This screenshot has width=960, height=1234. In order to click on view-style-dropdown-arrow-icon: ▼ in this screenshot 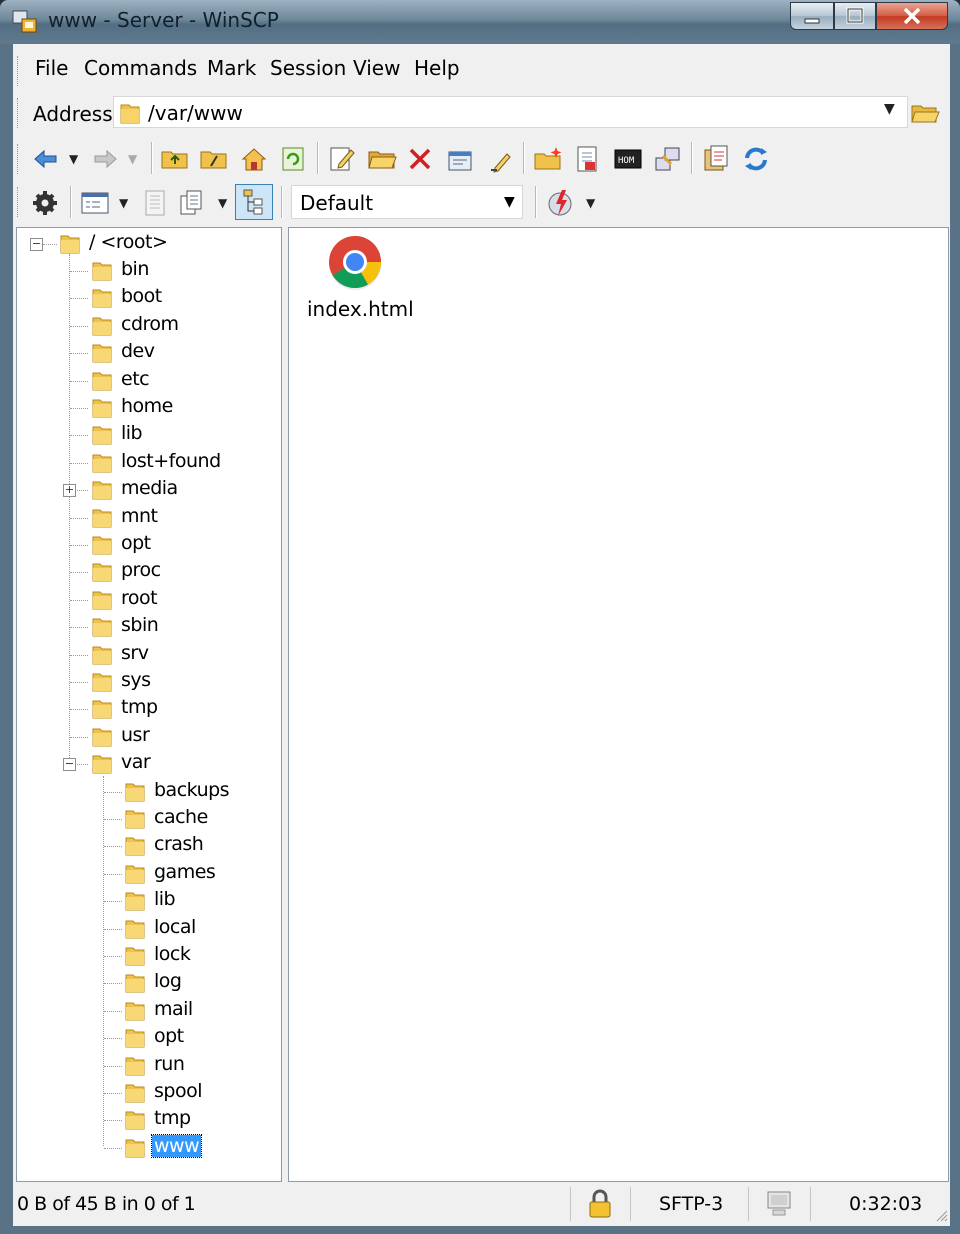, I will do `click(123, 203)`.